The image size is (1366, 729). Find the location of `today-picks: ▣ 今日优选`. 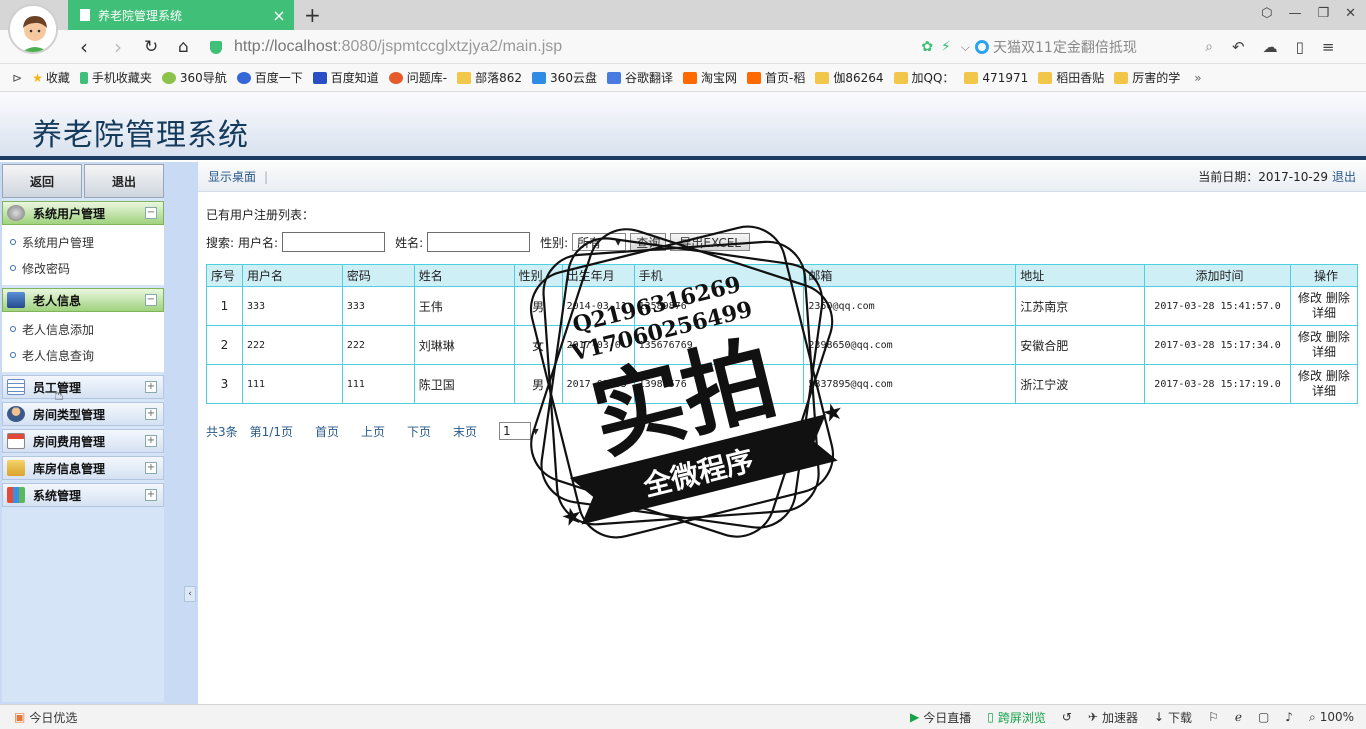

today-picks: ▣ 今日优选 is located at coordinates (45, 717).